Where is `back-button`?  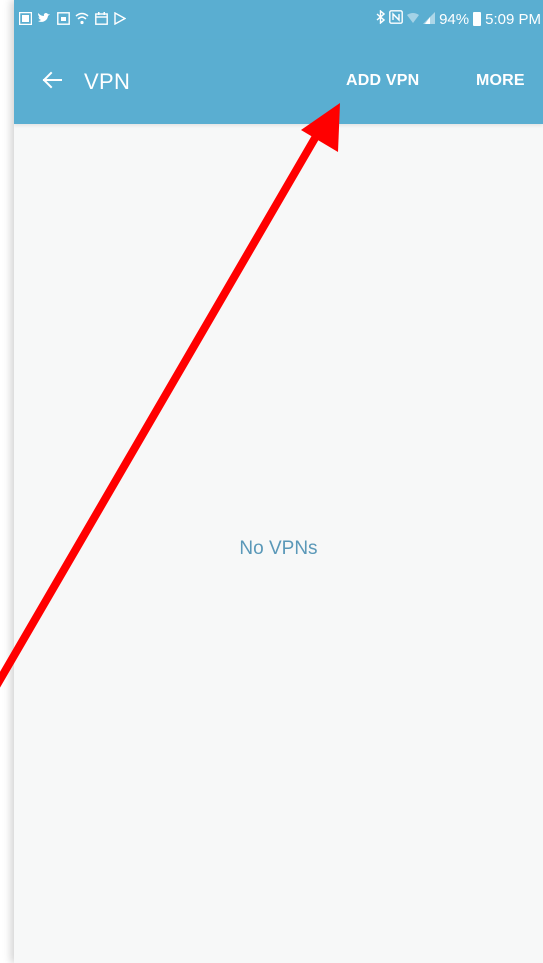 back-button is located at coordinates (52, 80).